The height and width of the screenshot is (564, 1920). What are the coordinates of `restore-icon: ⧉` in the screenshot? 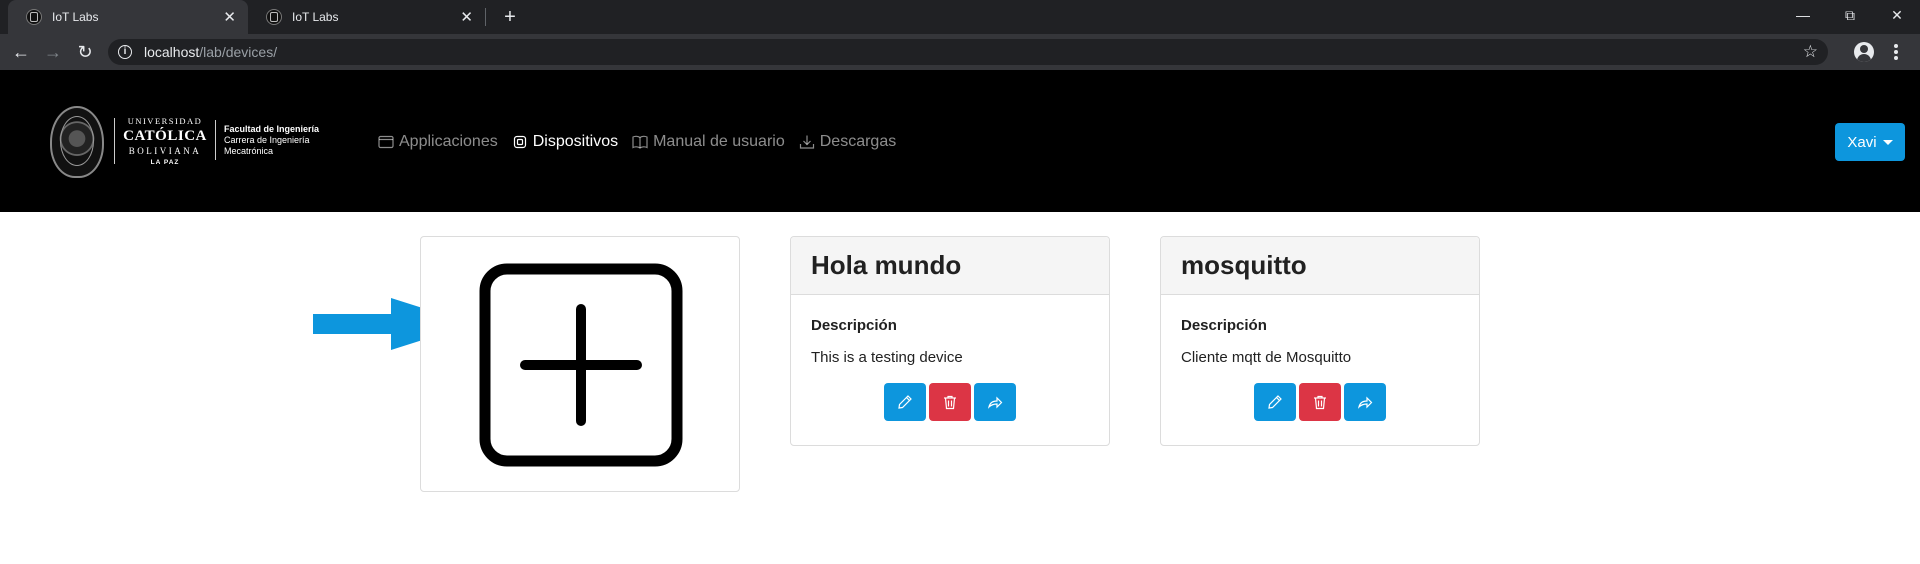 It's located at (1850, 15).